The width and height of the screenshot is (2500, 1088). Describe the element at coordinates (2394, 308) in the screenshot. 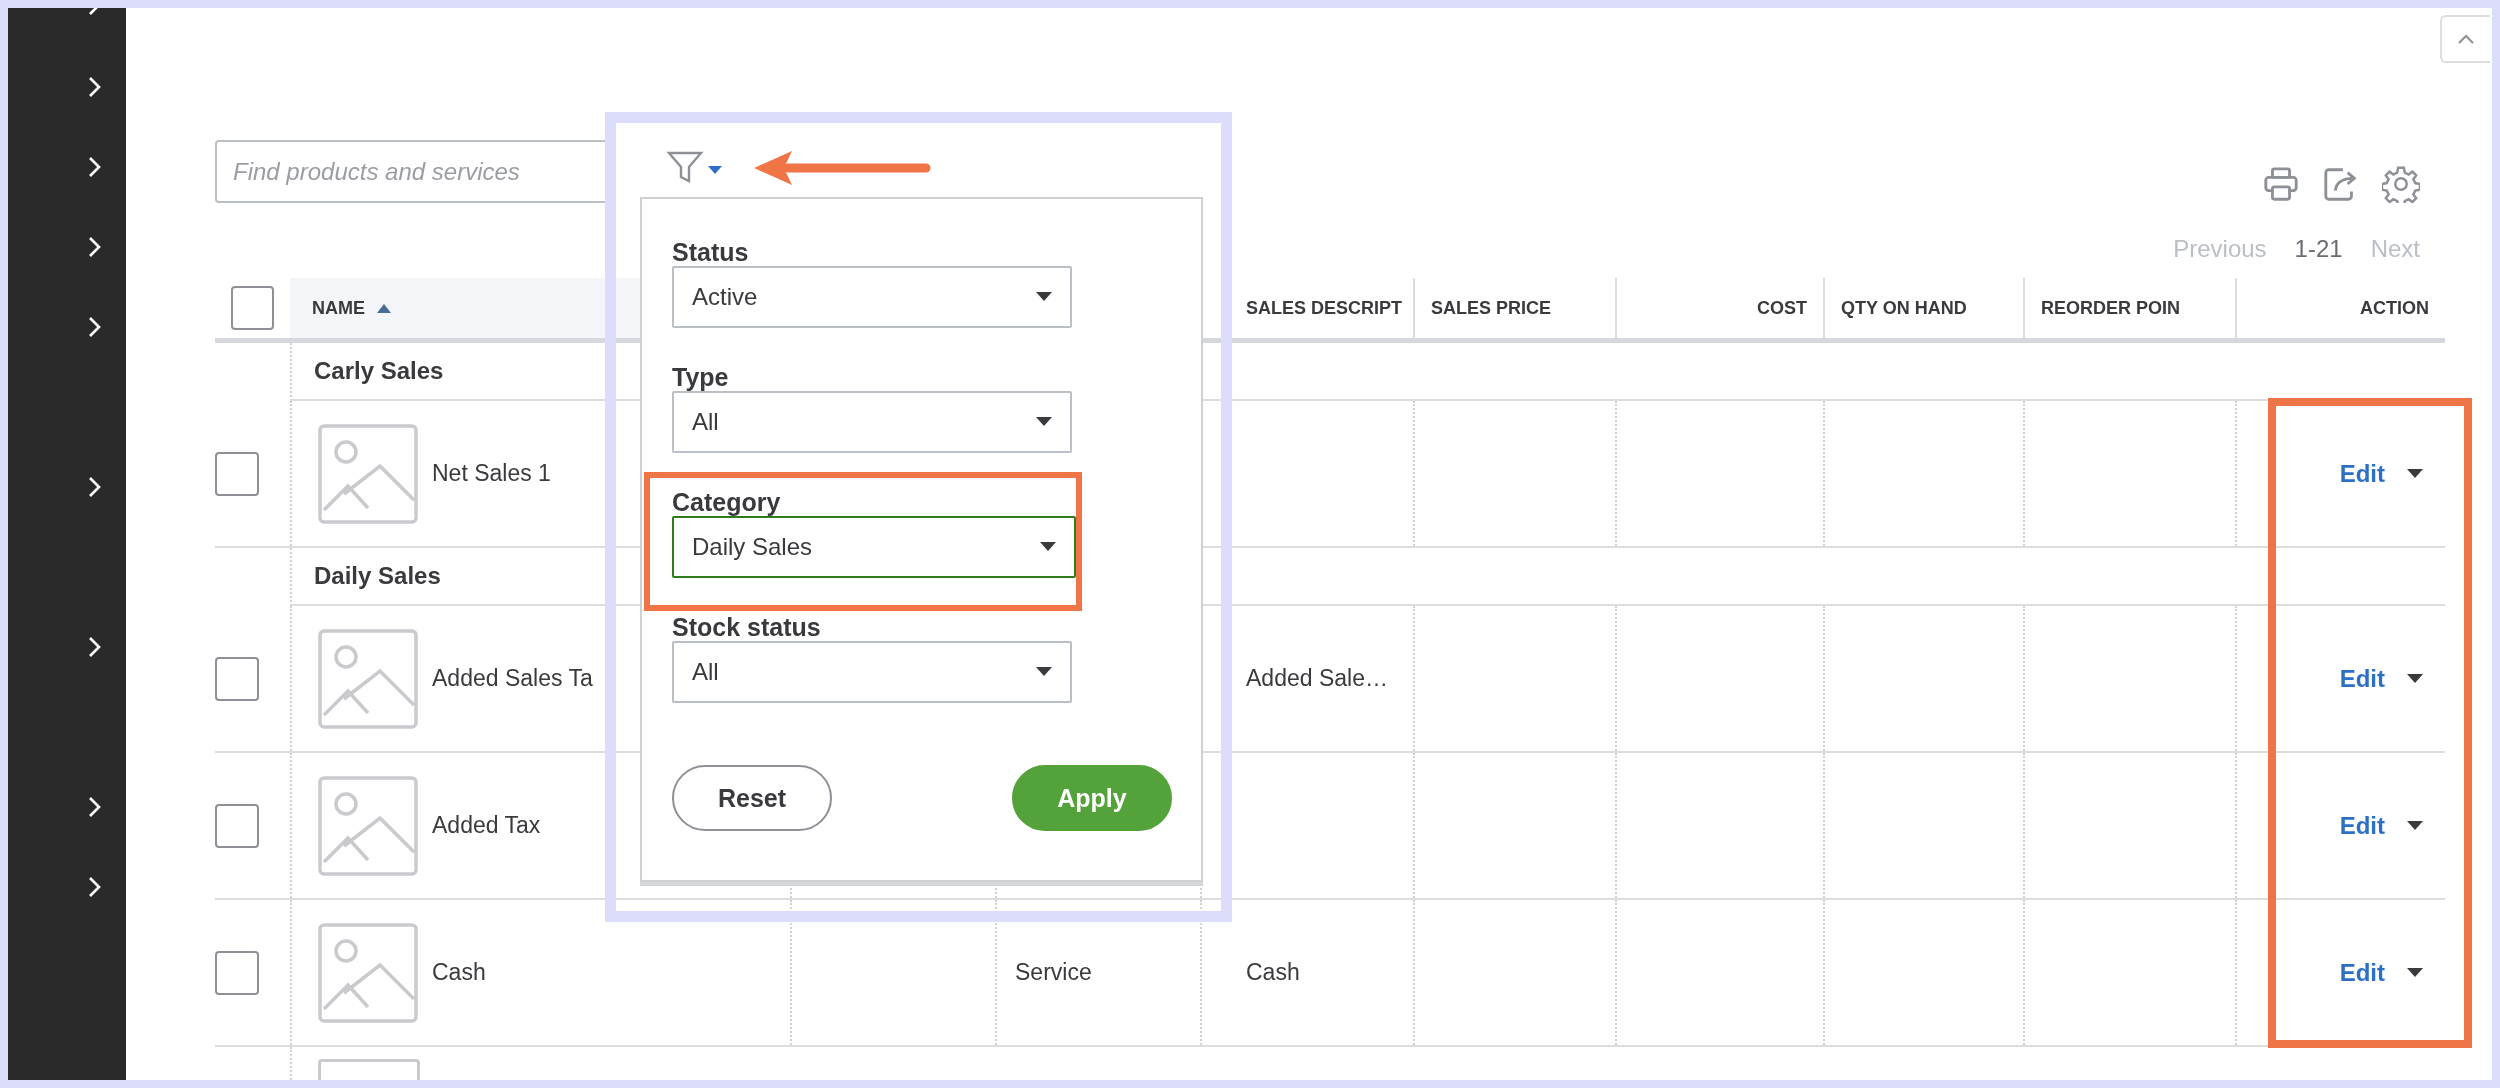

I see `column-header: ACTION` at that location.